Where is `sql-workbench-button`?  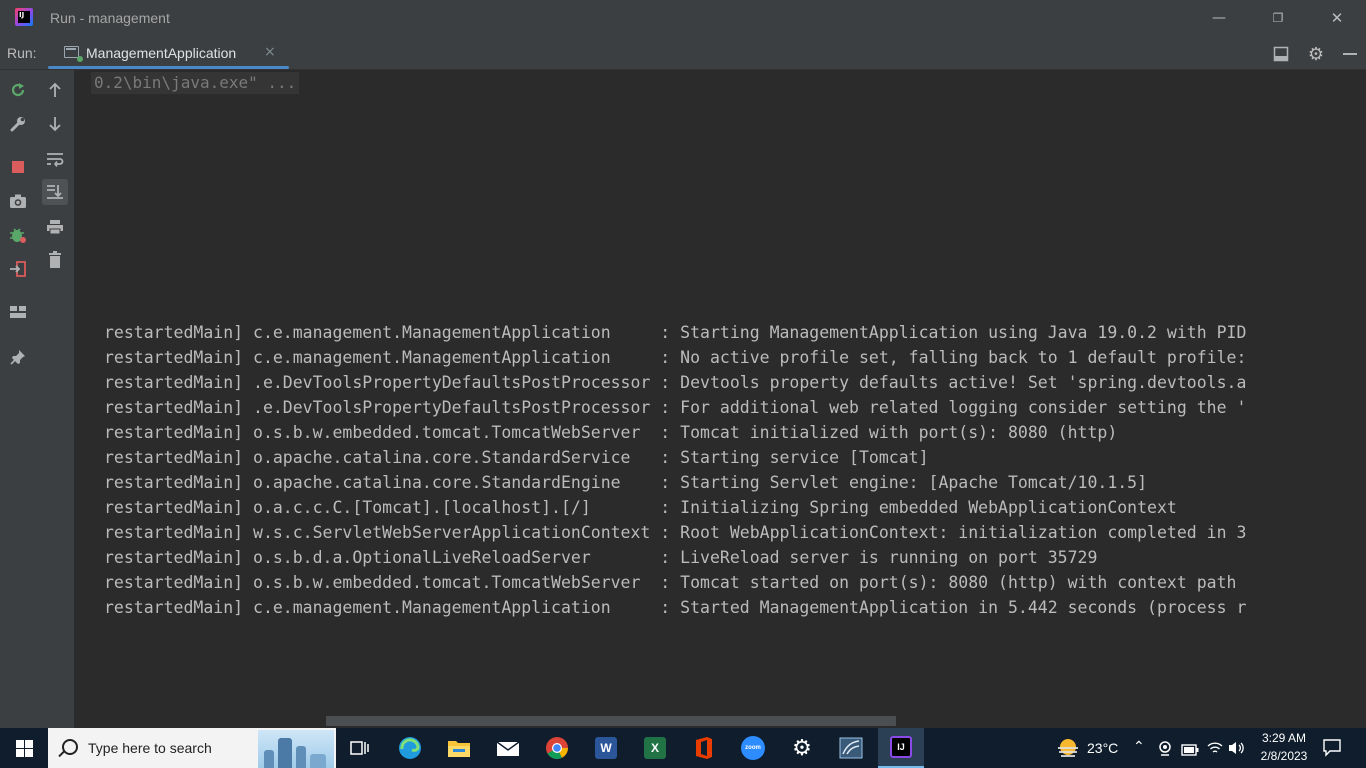
sql-workbench-button is located at coordinates (851, 748).